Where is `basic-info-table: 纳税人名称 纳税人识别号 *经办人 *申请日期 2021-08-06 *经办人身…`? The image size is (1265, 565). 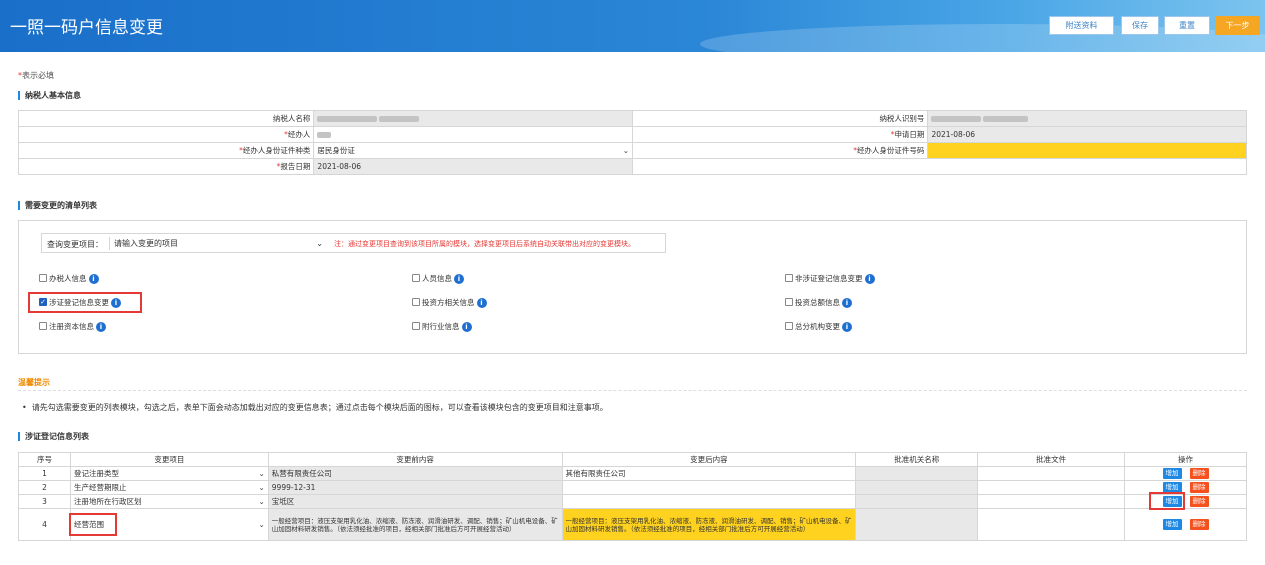
basic-info-table: 纳税人名称 纳税人识别号 *经办人 *申请日期 2021-08-06 *经办人身… is located at coordinates (632, 142).